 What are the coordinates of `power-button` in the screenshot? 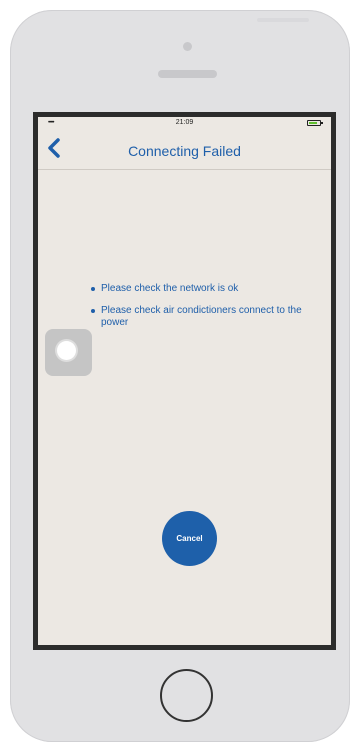 It's located at (283, 20).